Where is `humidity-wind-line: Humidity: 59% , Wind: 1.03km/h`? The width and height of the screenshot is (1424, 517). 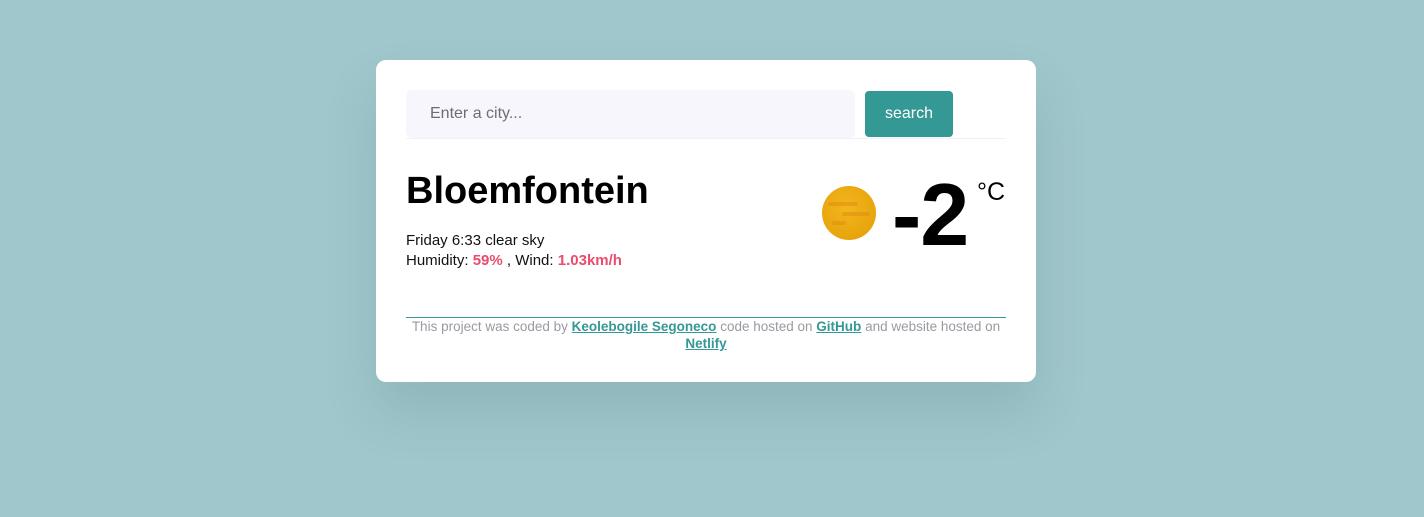
humidity-wind-line: Humidity: 59% , Wind: 1.03km/h is located at coordinates (514, 261).